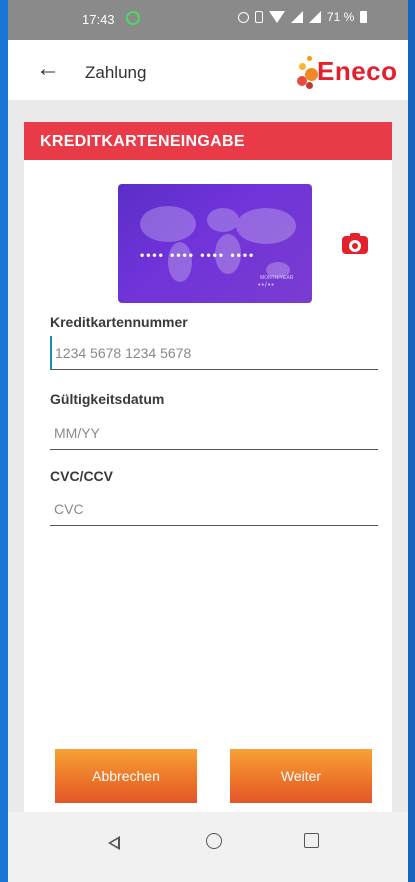 The width and height of the screenshot is (415, 882). I want to click on next-button: Weiter, so click(301, 776).